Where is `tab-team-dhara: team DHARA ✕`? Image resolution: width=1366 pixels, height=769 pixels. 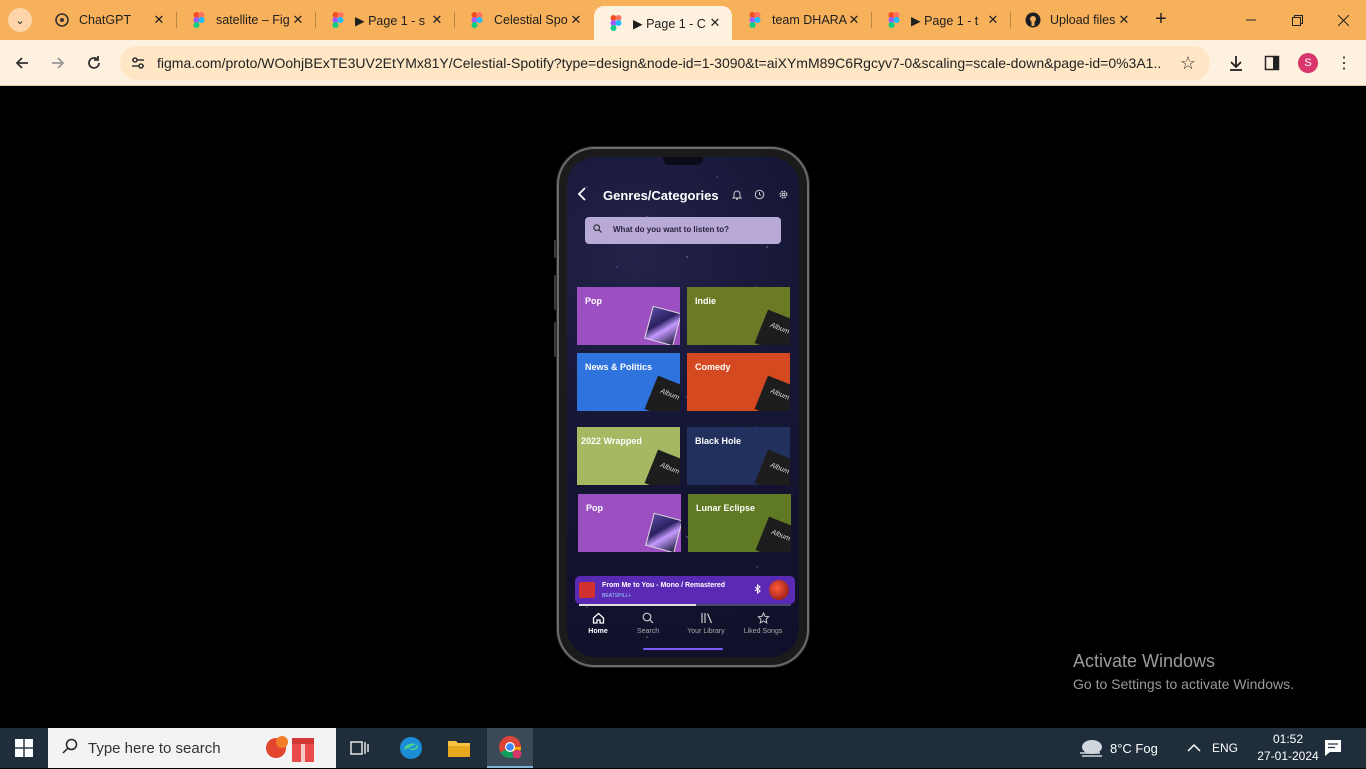 tab-team-dhara: team DHARA ✕ is located at coordinates (802, 20).